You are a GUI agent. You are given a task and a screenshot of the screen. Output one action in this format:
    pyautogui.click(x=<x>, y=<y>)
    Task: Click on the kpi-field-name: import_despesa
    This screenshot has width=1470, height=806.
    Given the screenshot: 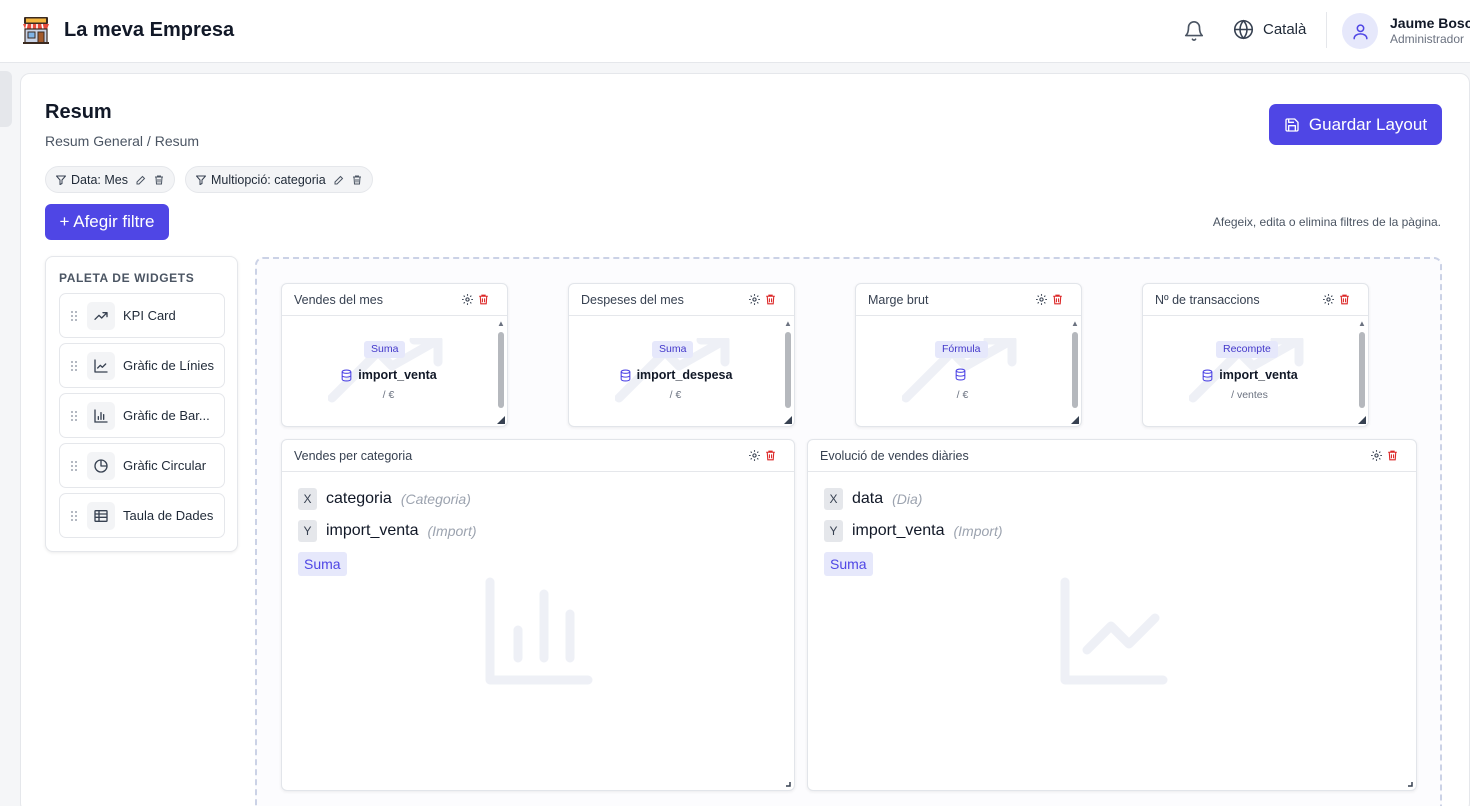 What is the action you would take?
    pyautogui.click(x=684, y=375)
    